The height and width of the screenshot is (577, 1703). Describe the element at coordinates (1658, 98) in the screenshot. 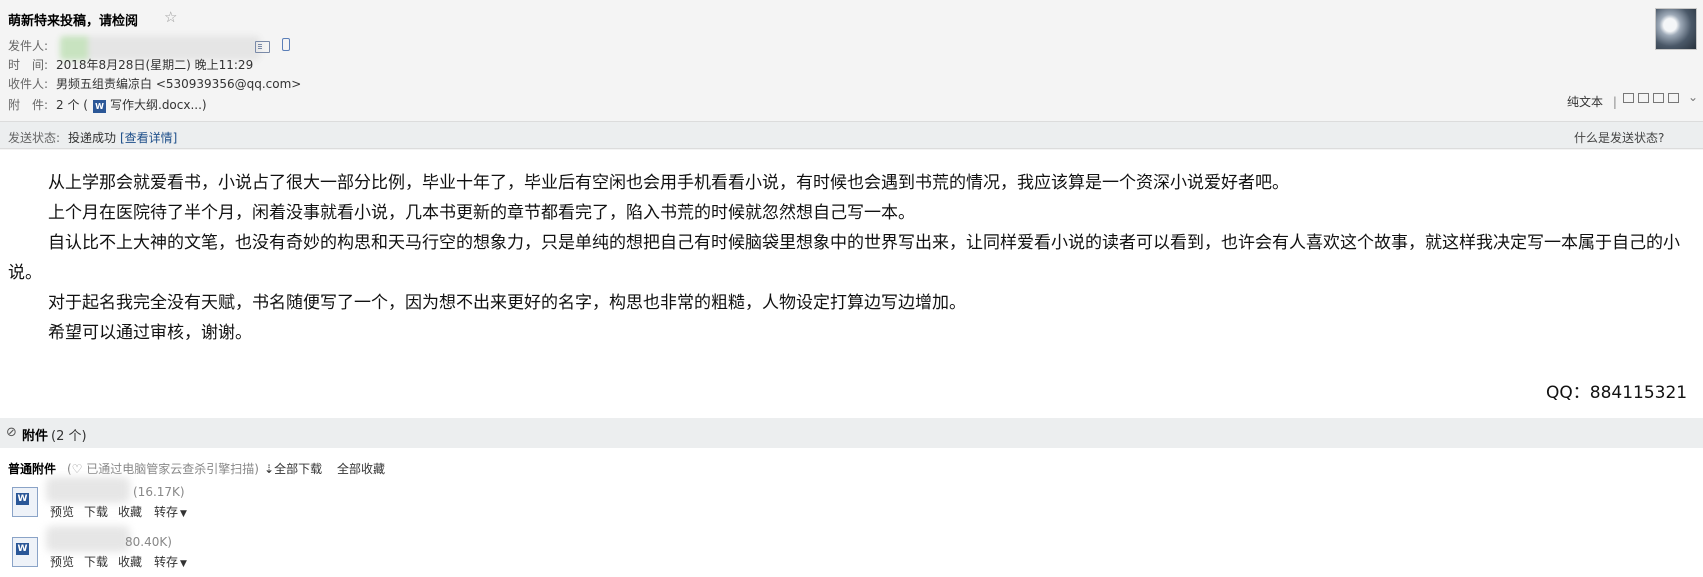

I see `export-icon` at that location.